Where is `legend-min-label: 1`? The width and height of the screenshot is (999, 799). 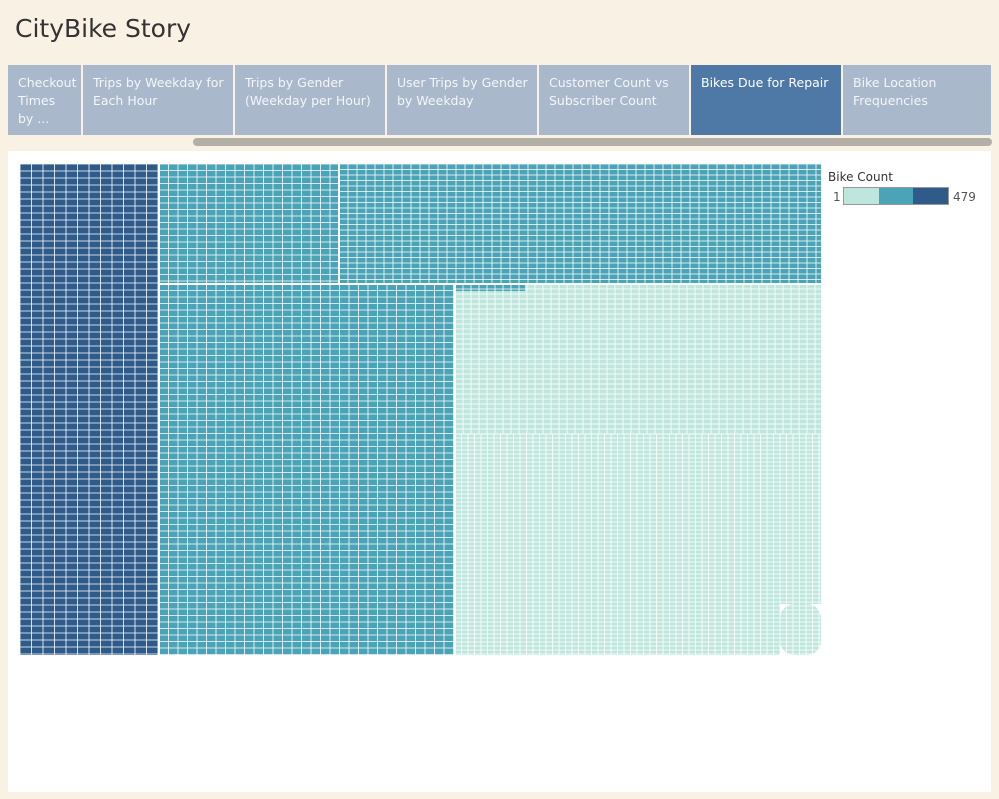 legend-min-label: 1 is located at coordinates (837, 197).